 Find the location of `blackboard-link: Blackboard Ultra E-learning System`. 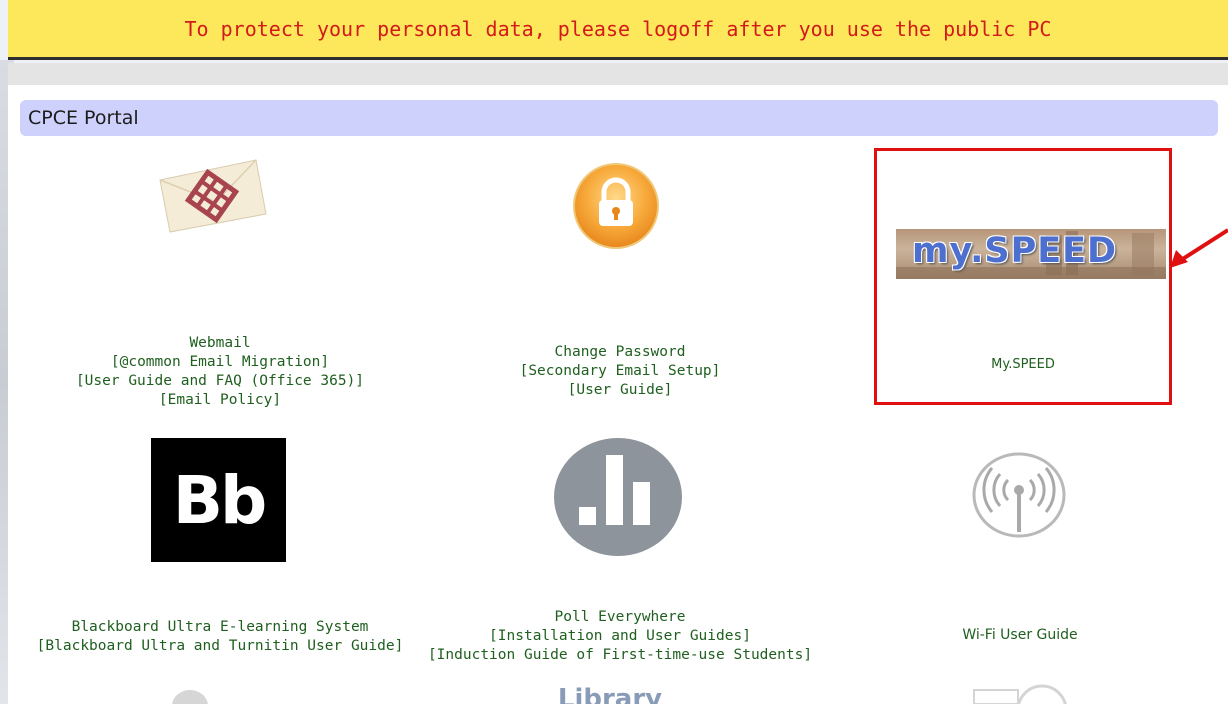

blackboard-link: Blackboard Ultra E-learning System is located at coordinates (220, 627).